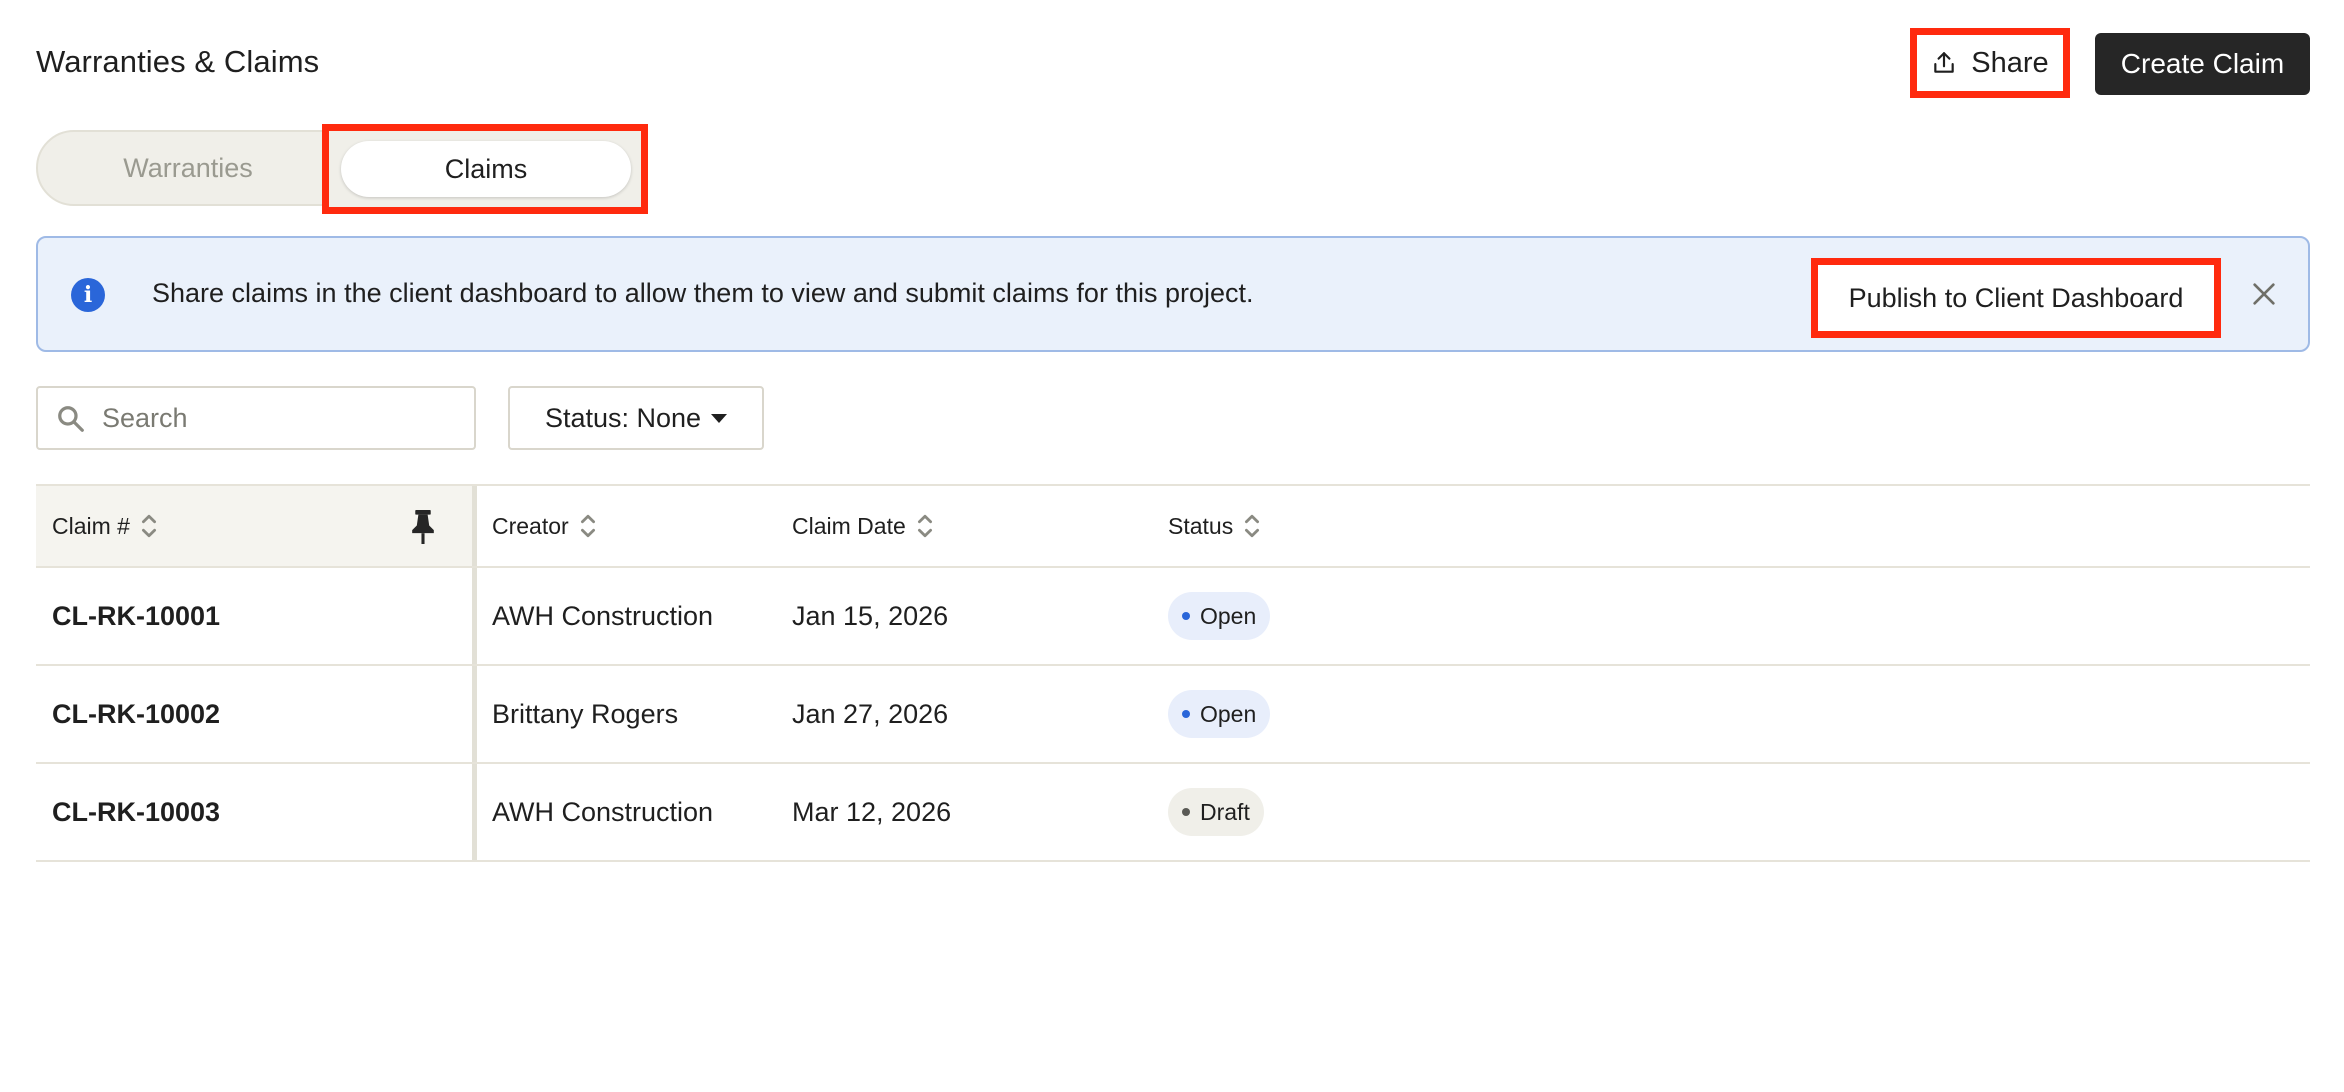  What do you see at coordinates (642, 526) in the screenshot?
I see `column-header-creator: Creator` at bounding box center [642, 526].